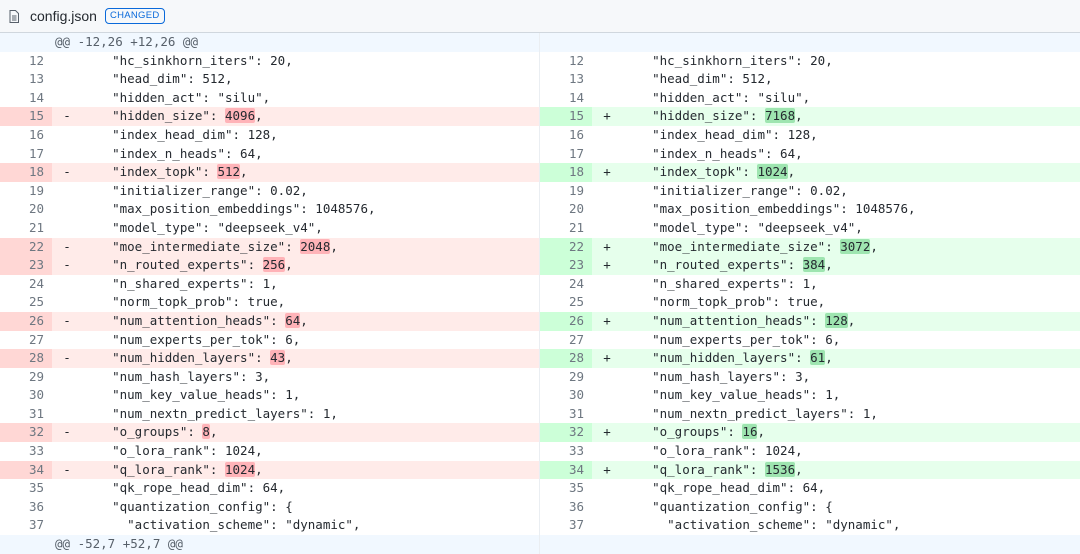  What do you see at coordinates (270, 470) in the screenshot?
I see `old-line: 34- "q_lora_rank": 1024,` at bounding box center [270, 470].